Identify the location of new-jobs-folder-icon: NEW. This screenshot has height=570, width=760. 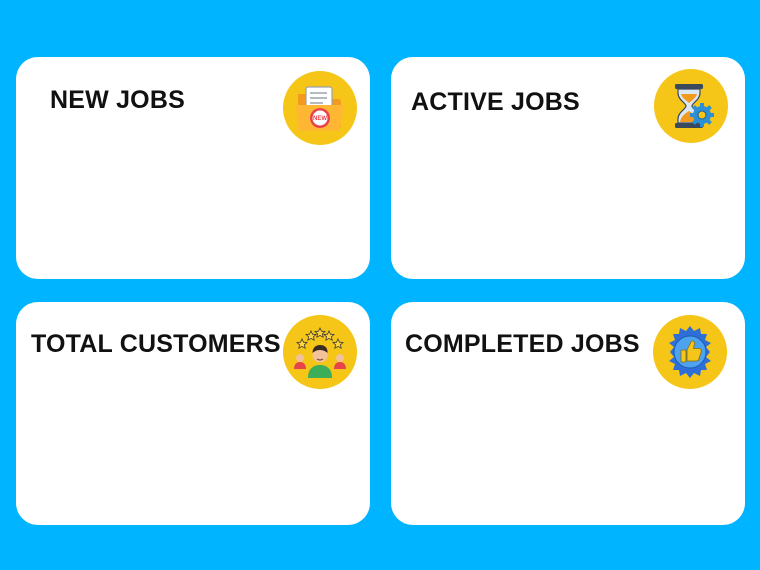
(320, 109).